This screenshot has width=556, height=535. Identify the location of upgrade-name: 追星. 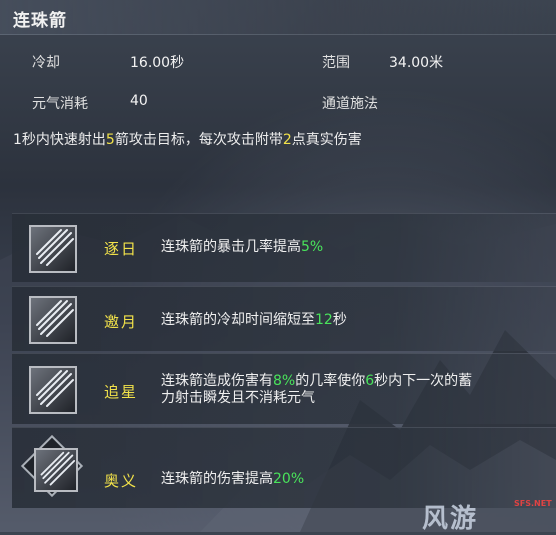
(121, 392).